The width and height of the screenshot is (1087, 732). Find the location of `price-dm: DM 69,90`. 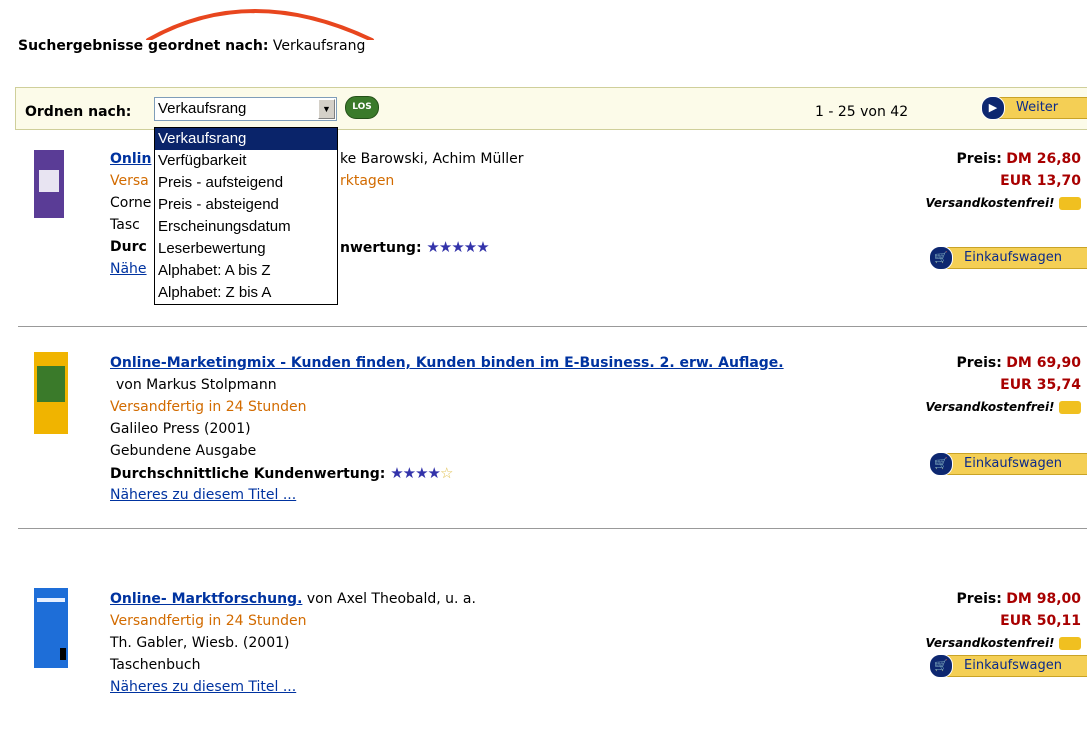

price-dm: DM 69,90 is located at coordinates (1043, 363).